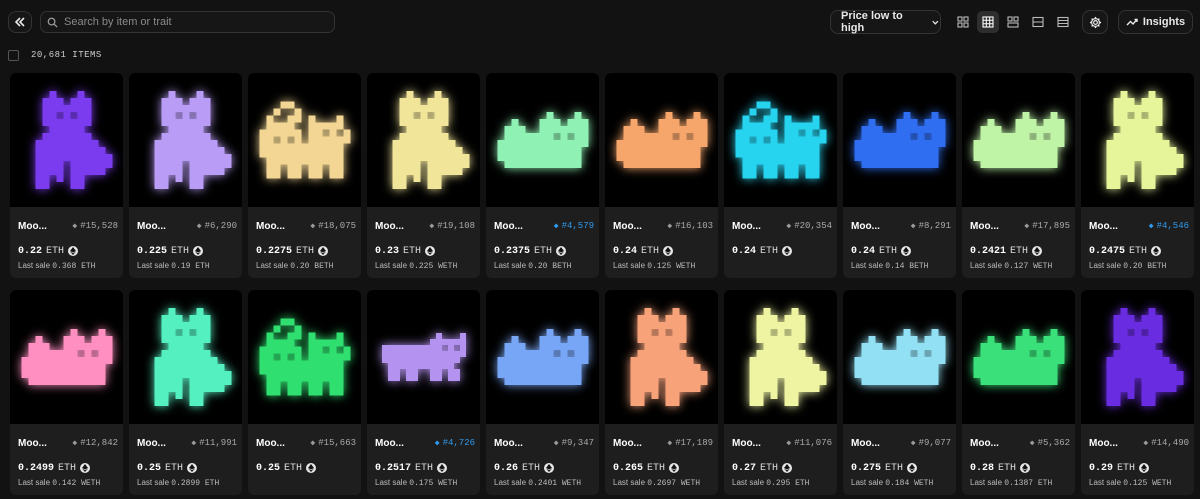 Image resolution: width=1200 pixels, height=499 pixels. I want to click on collapse-sidebar-button, so click(20, 22).